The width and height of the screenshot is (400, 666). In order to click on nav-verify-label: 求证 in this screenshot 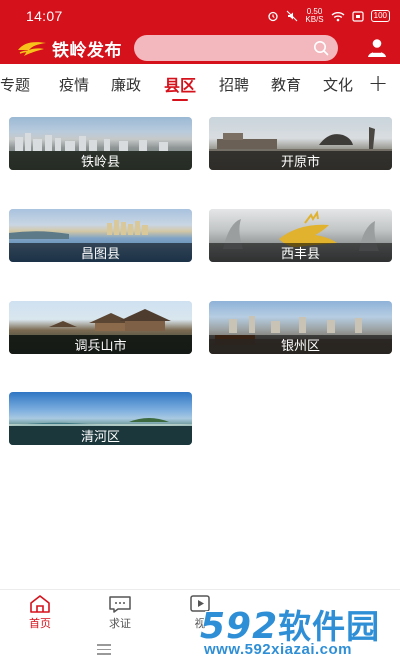, I will do `click(120, 623)`.